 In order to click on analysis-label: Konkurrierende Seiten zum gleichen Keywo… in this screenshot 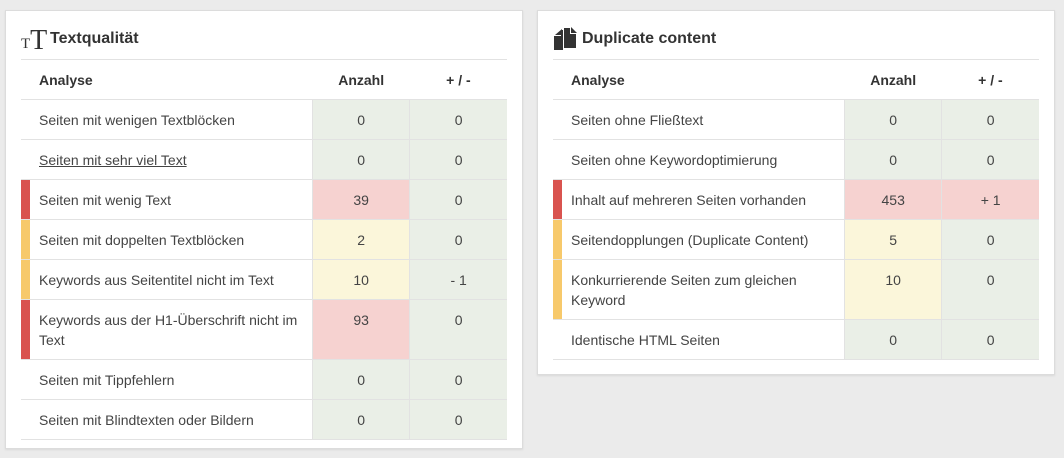, I will do `click(684, 290)`.